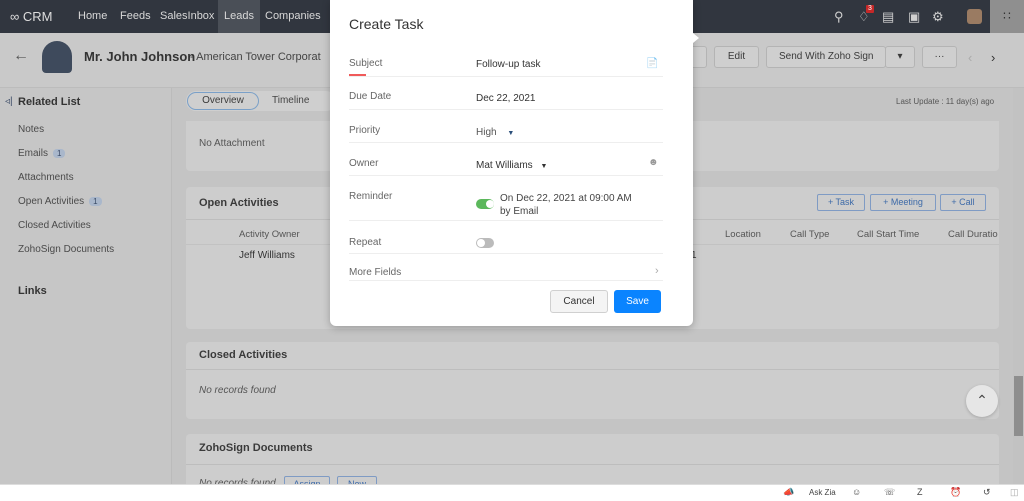 Image resolution: width=1024 pixels, height=501 pixels. I want to click on ask-zia-button: Ask Zia, so click(822, 492).